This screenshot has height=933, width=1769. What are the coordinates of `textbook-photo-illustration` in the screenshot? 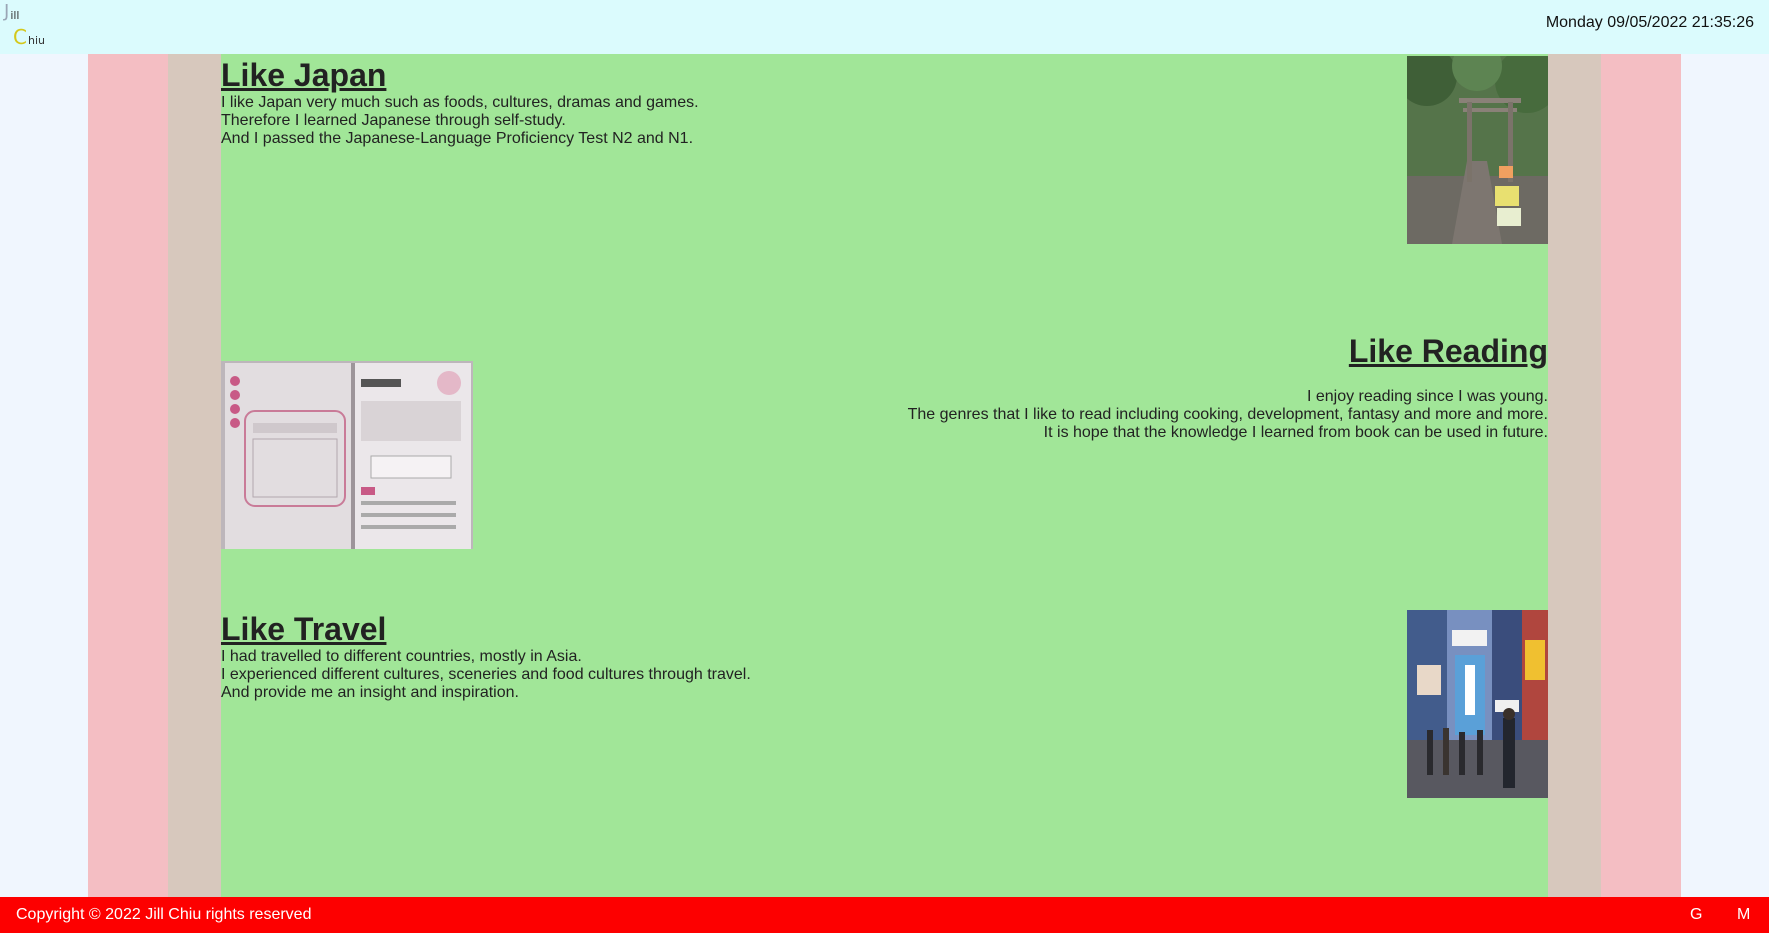 It's located at (347, 455).